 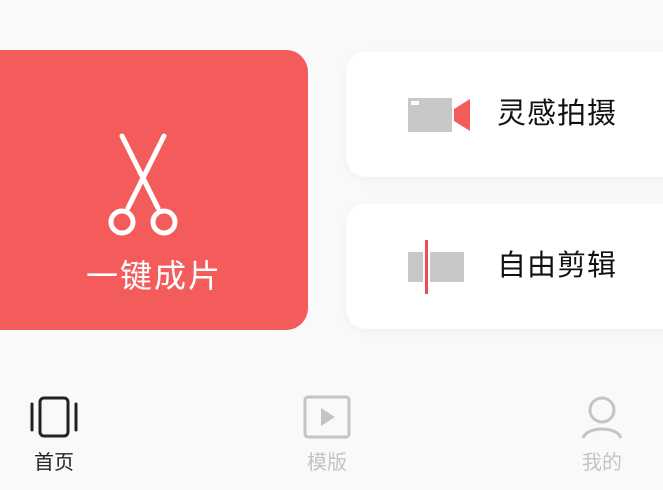 What do you see at coordinates (557, 113) in the screenshot?
I see `inspiration-shoot-label: 灵感拍摄` at bounding box center [557, 113].